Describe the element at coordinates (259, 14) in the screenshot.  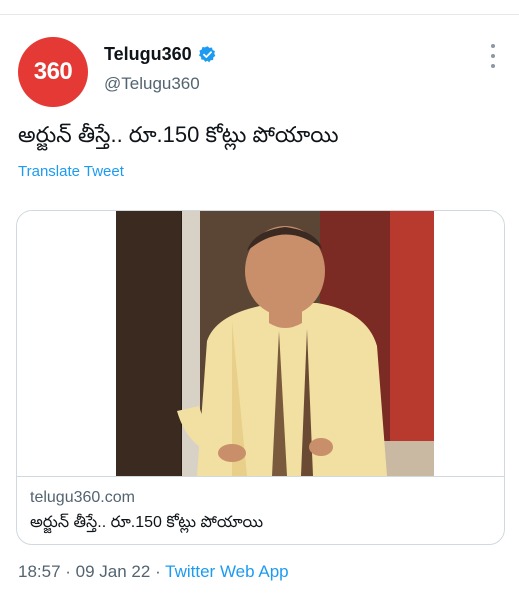
I see `top-divider` at that location.